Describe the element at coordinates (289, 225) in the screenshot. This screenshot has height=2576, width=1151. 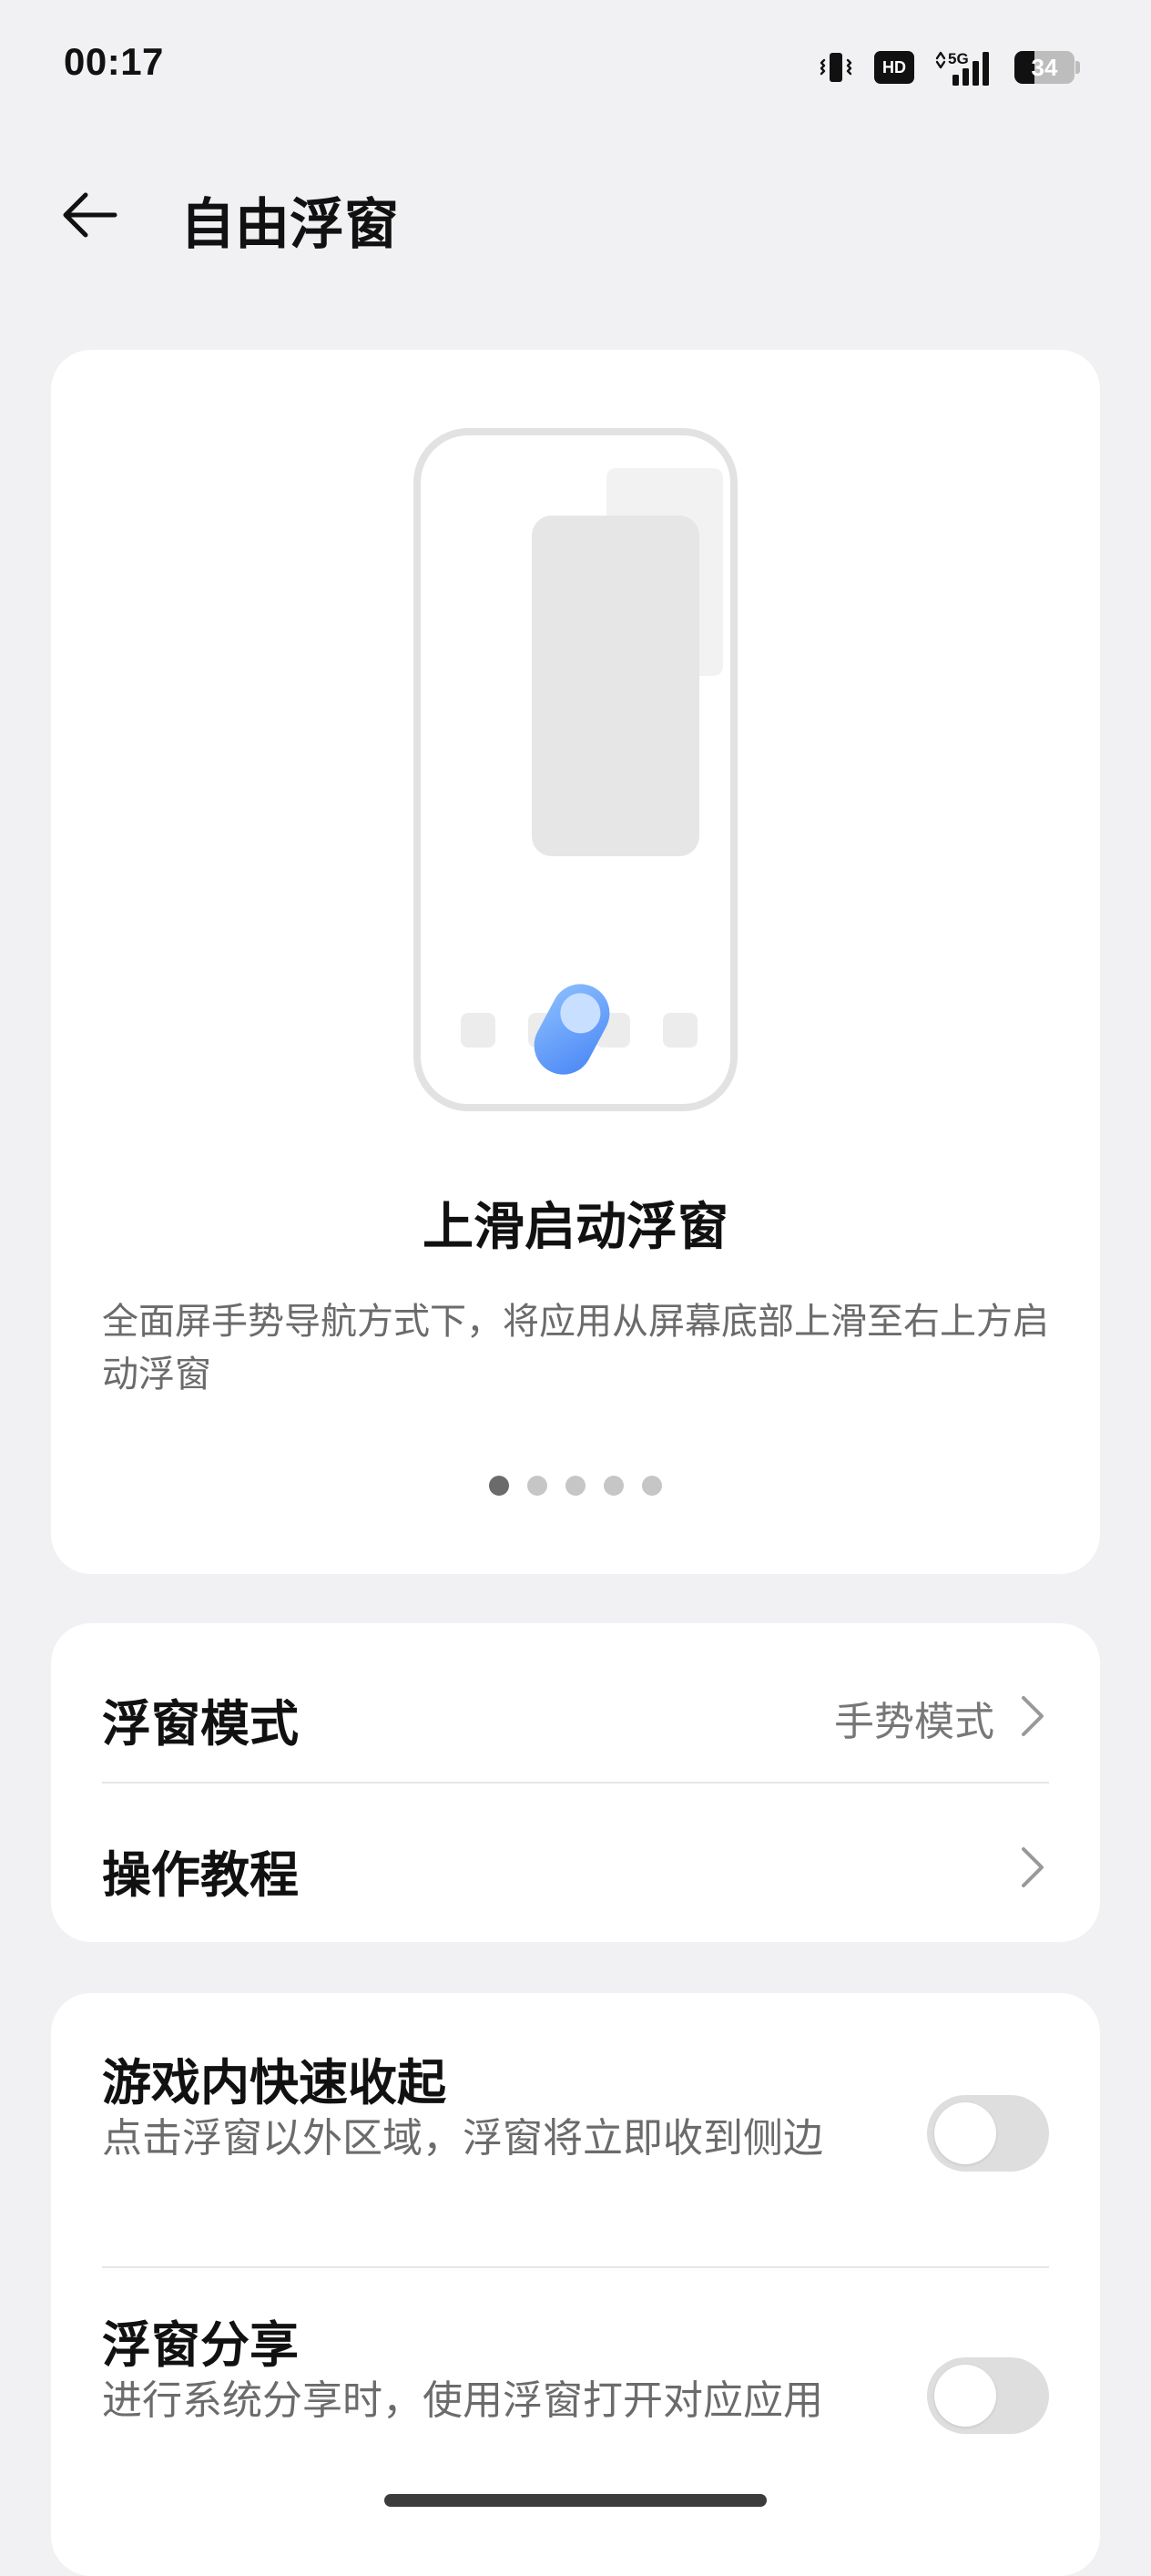
I see `page-title: 自由浮窗` at that location.